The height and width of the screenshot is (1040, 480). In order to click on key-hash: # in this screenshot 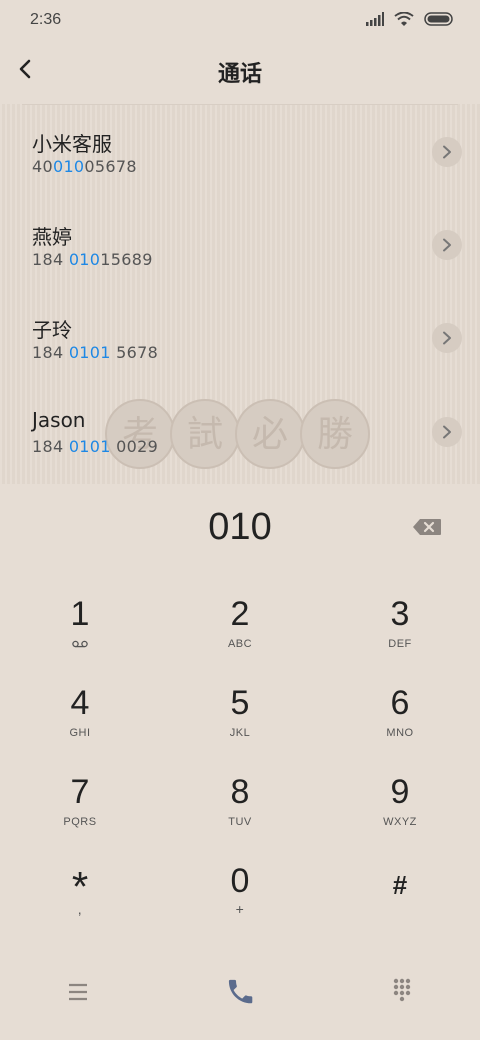, I will do `click(400, 891)`.